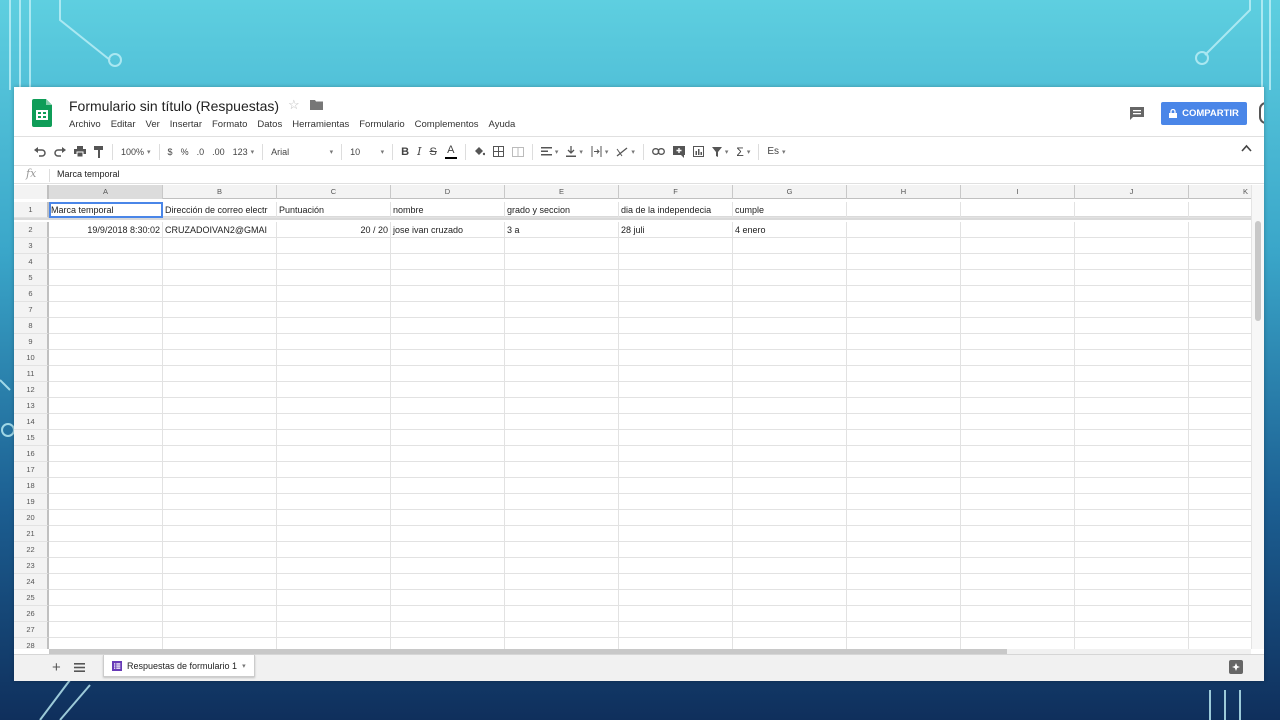 The width and height of the screenshot is (1280, 720). What do you see at coordinates (790, 534) in the screenshot?
I see `cell-g21` at bounding box center [790, 534].